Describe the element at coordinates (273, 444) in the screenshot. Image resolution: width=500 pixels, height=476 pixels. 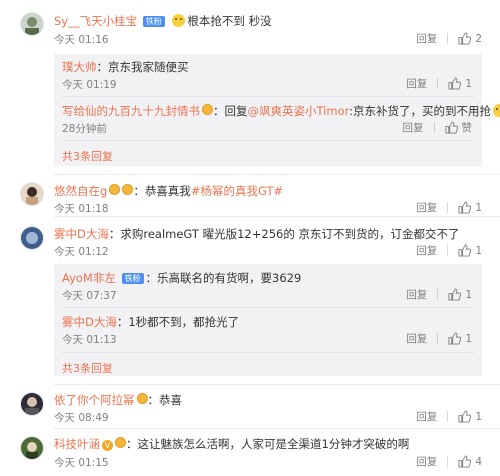
I see `comment-text: 这让魅族怎么活啊，人家可是全渠道1分钟才突破的啊` at that location.